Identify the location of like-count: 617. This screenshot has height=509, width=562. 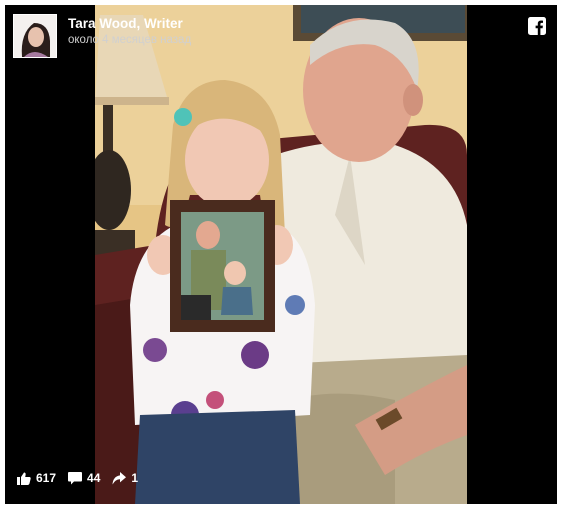
(46, 478).